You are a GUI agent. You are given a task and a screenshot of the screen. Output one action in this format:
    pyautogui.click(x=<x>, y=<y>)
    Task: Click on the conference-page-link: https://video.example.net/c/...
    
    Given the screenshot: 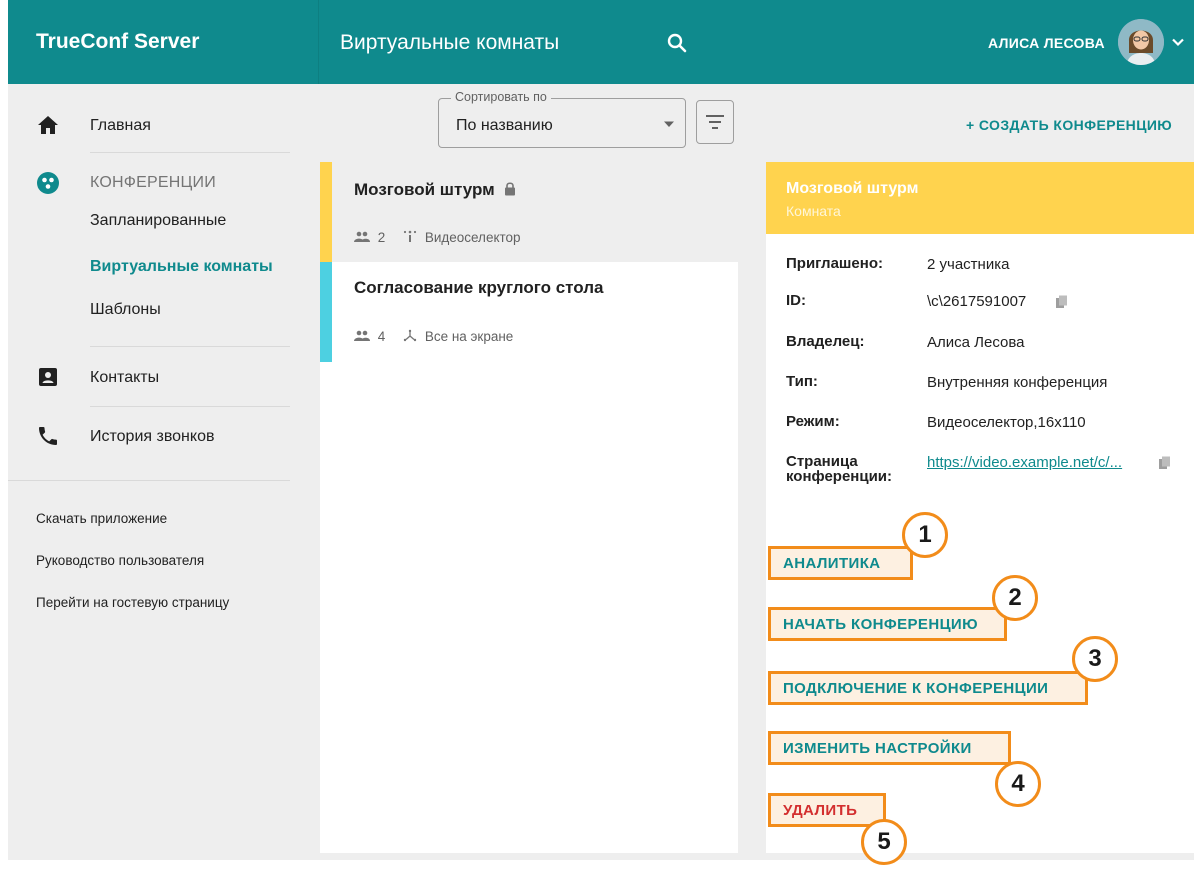 What is the action you would take?
    pyautogui.click(x=1024, y=462)
    